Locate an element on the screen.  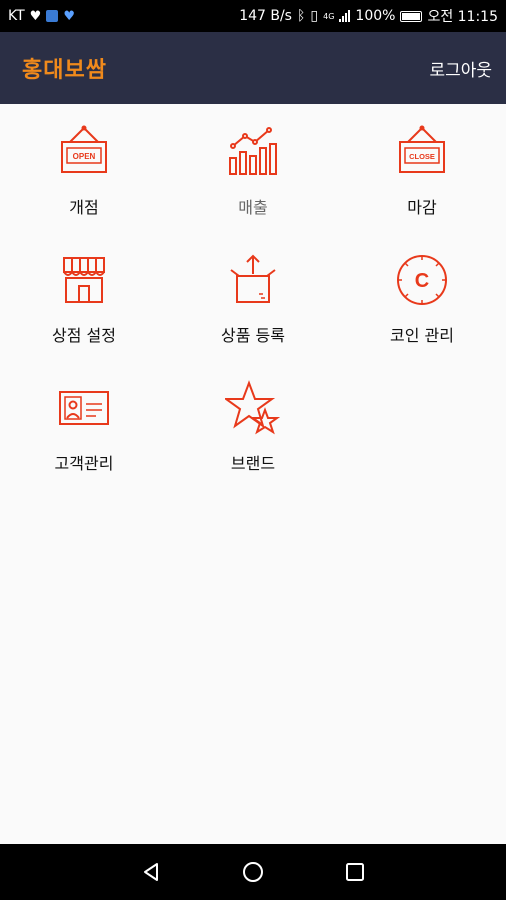
back-icon is located at coordinates (151, 872).